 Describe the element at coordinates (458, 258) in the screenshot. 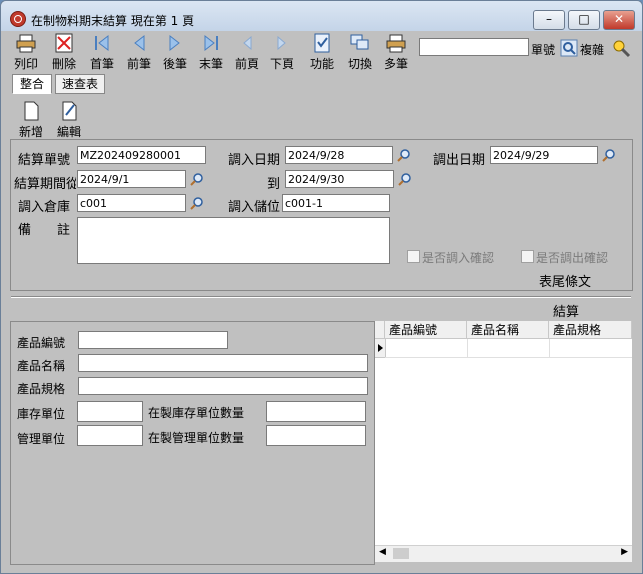

I see `confirm-in-label: 是否調入確認` at that location.